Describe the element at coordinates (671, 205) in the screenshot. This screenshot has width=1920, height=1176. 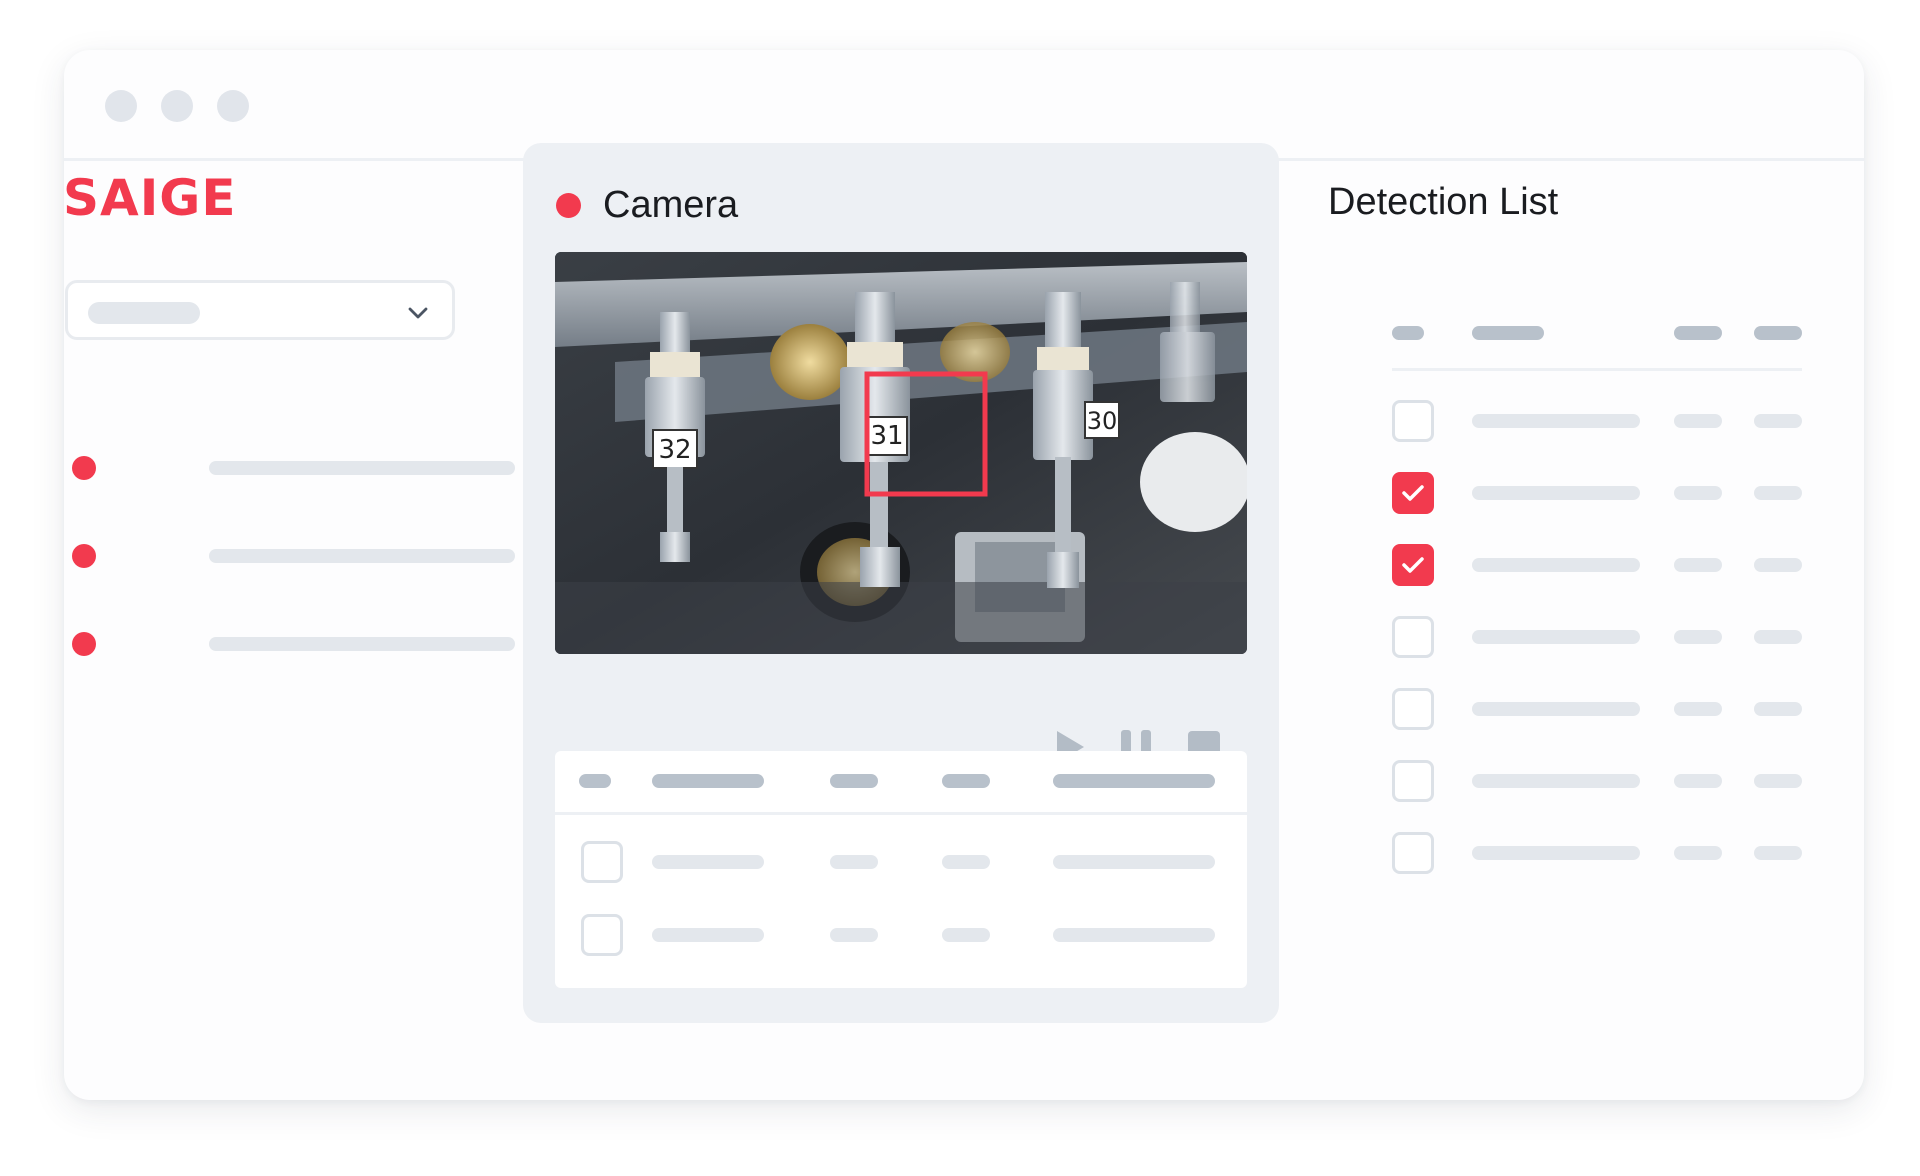
I see `camera-title: Camera` at that location.